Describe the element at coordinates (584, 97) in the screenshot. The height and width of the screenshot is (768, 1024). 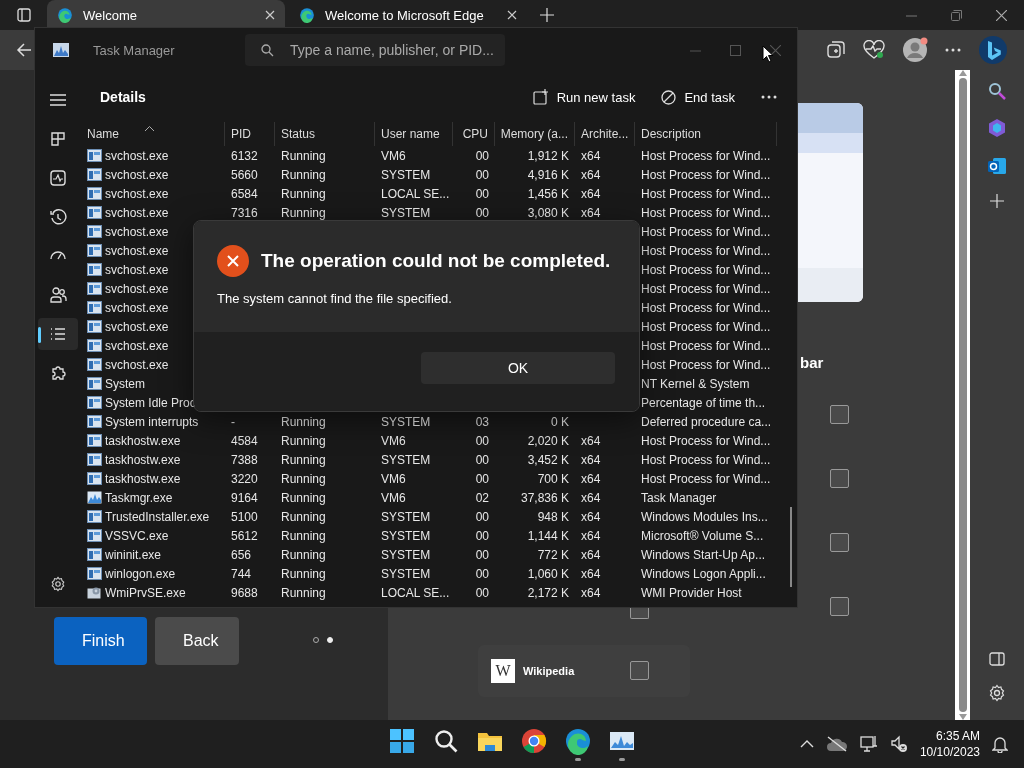
I see `run-new-task-button: Run new task` at that location.